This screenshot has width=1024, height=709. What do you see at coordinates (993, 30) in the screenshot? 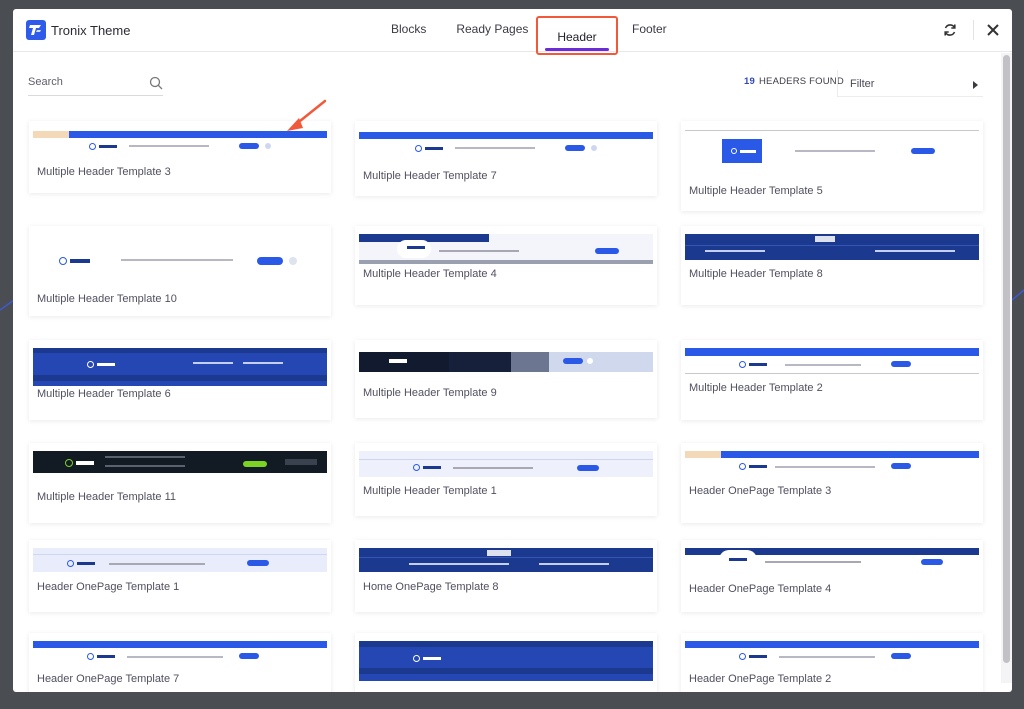
I see `close-icon` at bounding box center [993, 30].